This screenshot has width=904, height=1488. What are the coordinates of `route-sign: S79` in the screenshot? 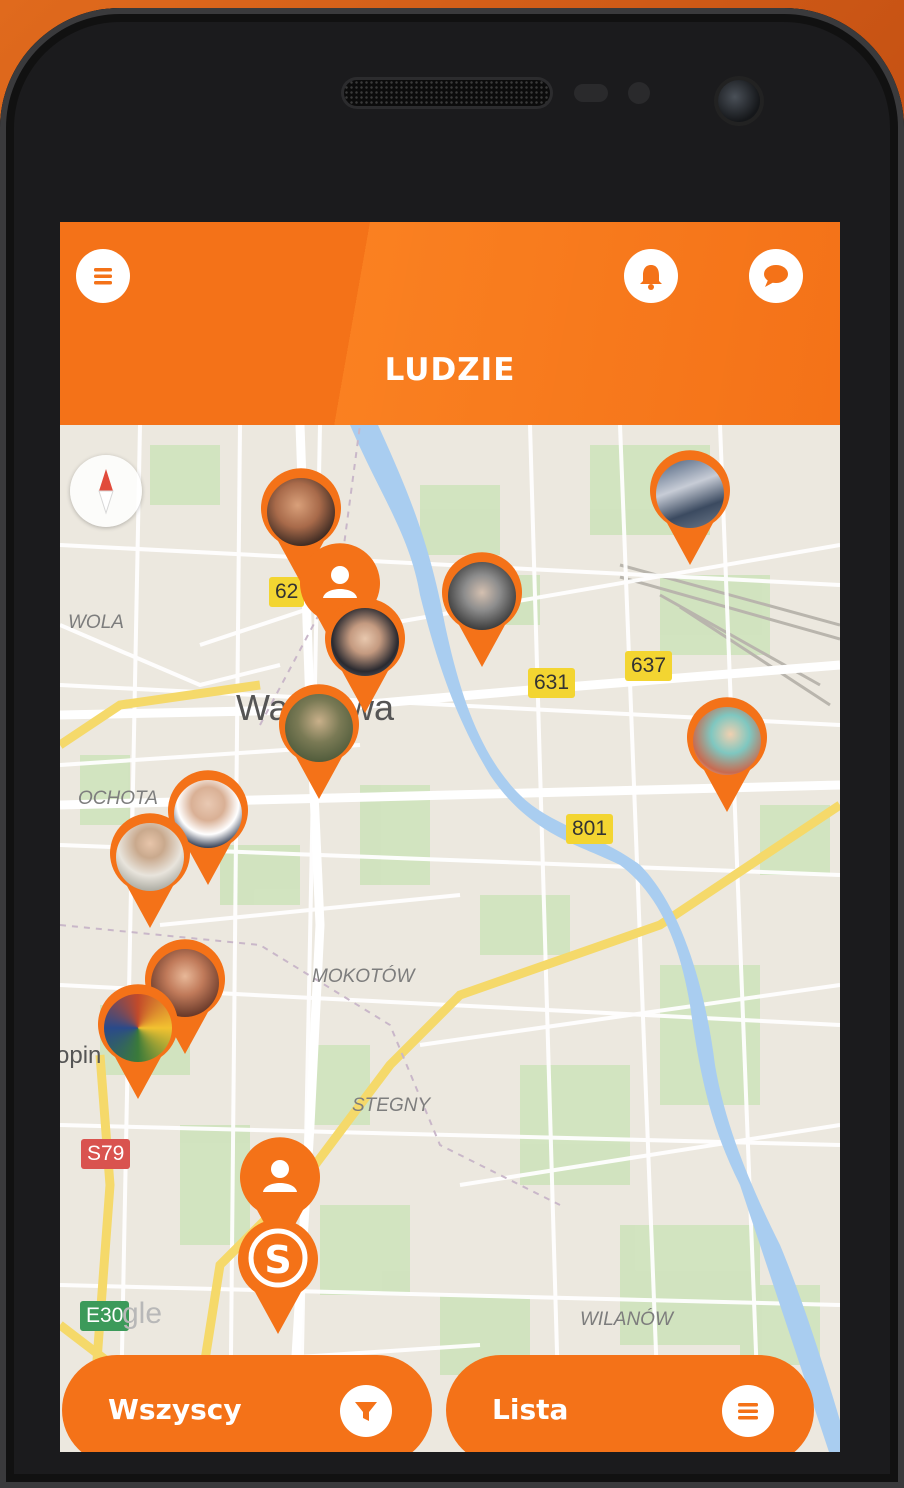 It's located at (106, 1154).